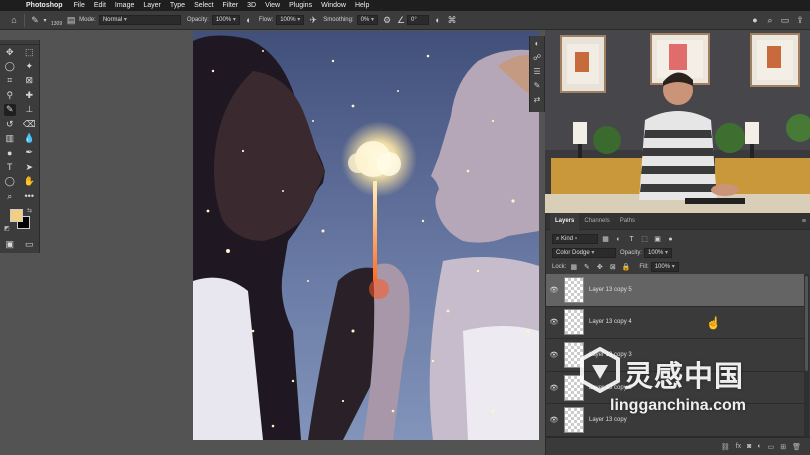  I want to click on scrollbar-thumb, so click(806, 323).